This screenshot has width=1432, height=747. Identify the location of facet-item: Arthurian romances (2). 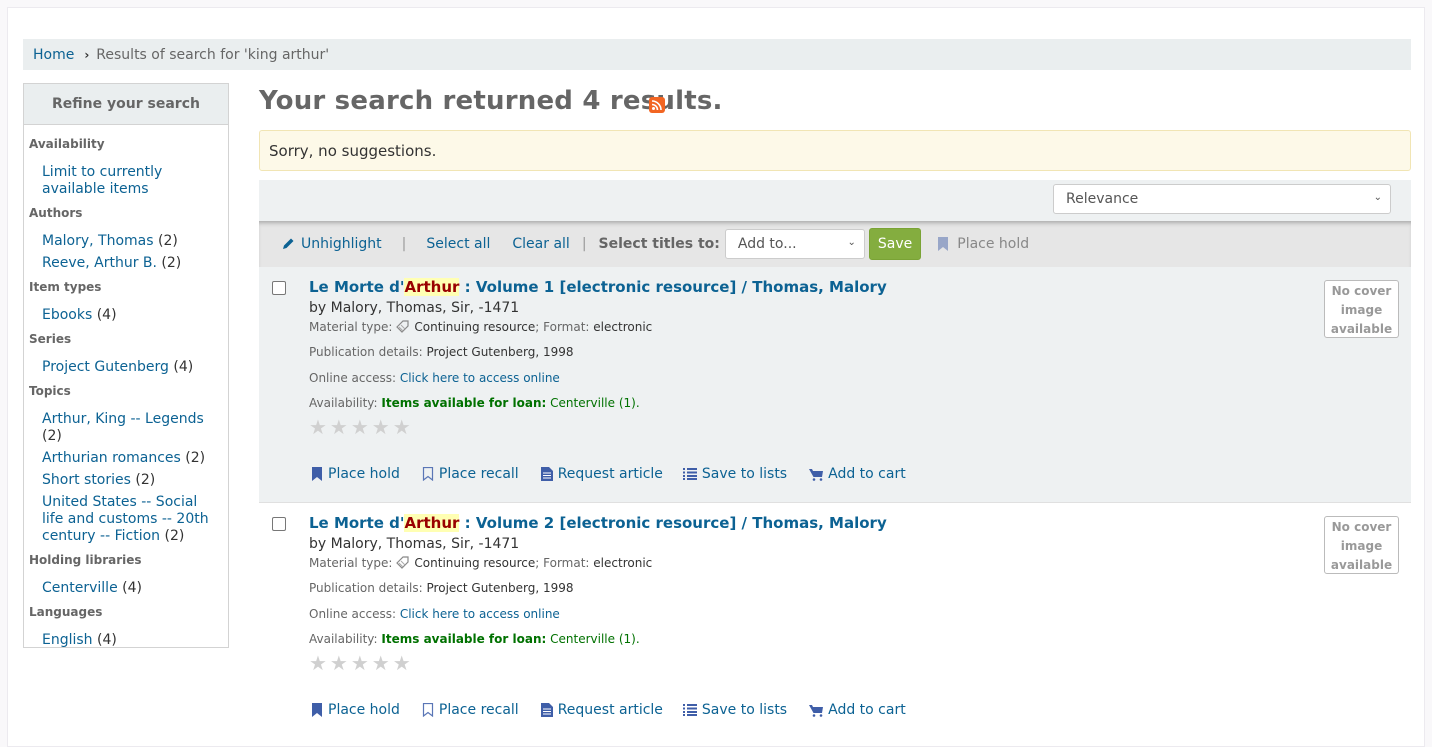
(132, 458).